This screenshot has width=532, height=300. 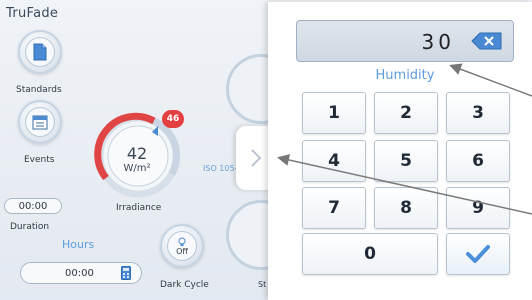 What do you see at coordinates (406, 161) in the screenshot?
I see `key-5: 5` at bounding box center [406, 161].